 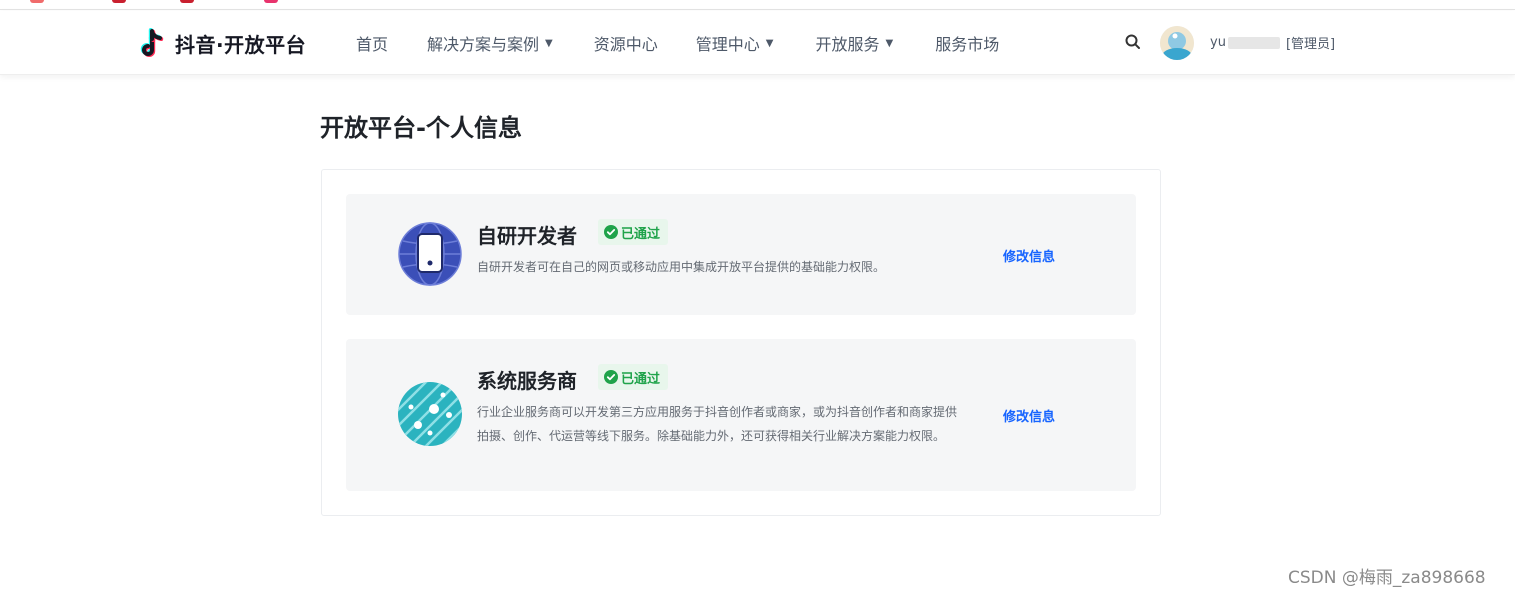 I want to click on user-menu: yu [管理员], so click(x=1272, y=42).